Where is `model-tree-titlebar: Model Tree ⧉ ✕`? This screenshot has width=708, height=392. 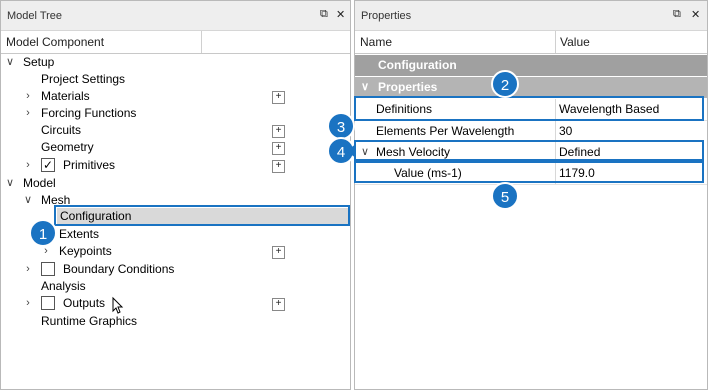
model-tree-titlebar: Model Tree ⧉ ✕ is located at coordinates (175, 16).